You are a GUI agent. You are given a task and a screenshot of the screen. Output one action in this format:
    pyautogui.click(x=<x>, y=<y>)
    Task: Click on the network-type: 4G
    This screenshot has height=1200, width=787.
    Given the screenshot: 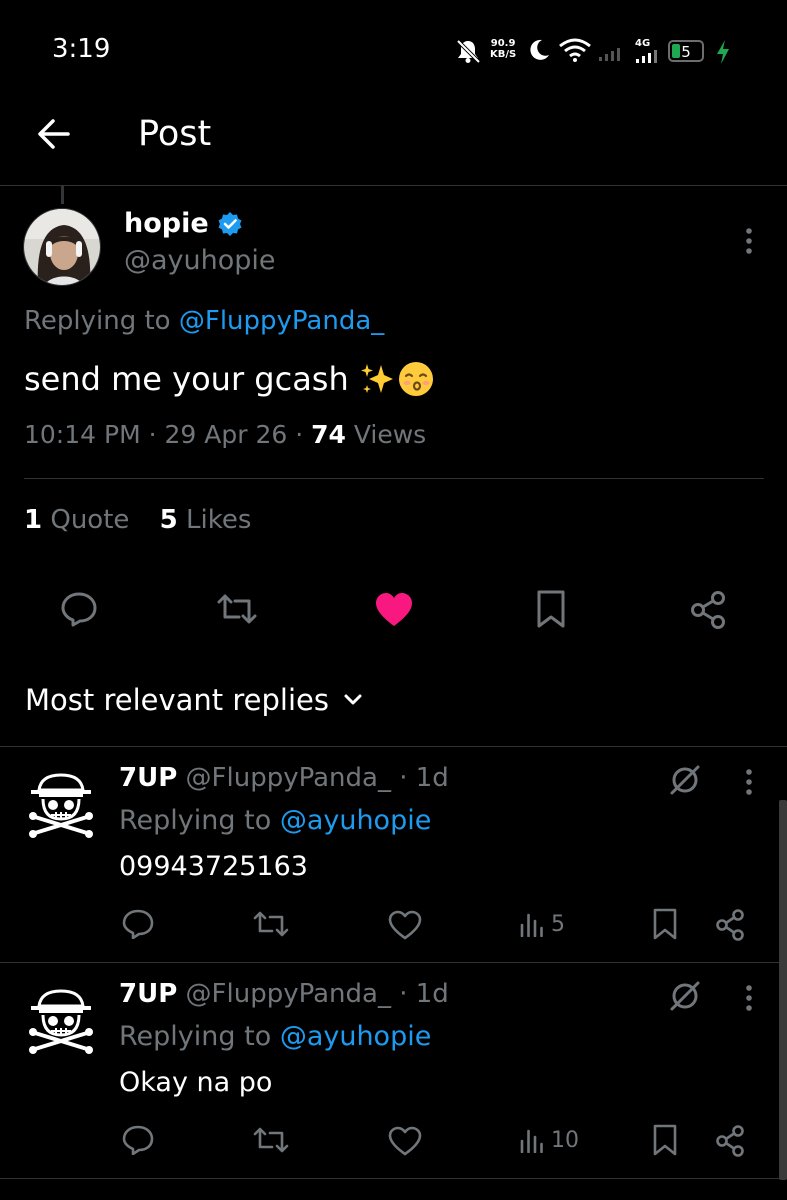 What is the action you would take?
    pyautogui.click(x=643, y=43)
    